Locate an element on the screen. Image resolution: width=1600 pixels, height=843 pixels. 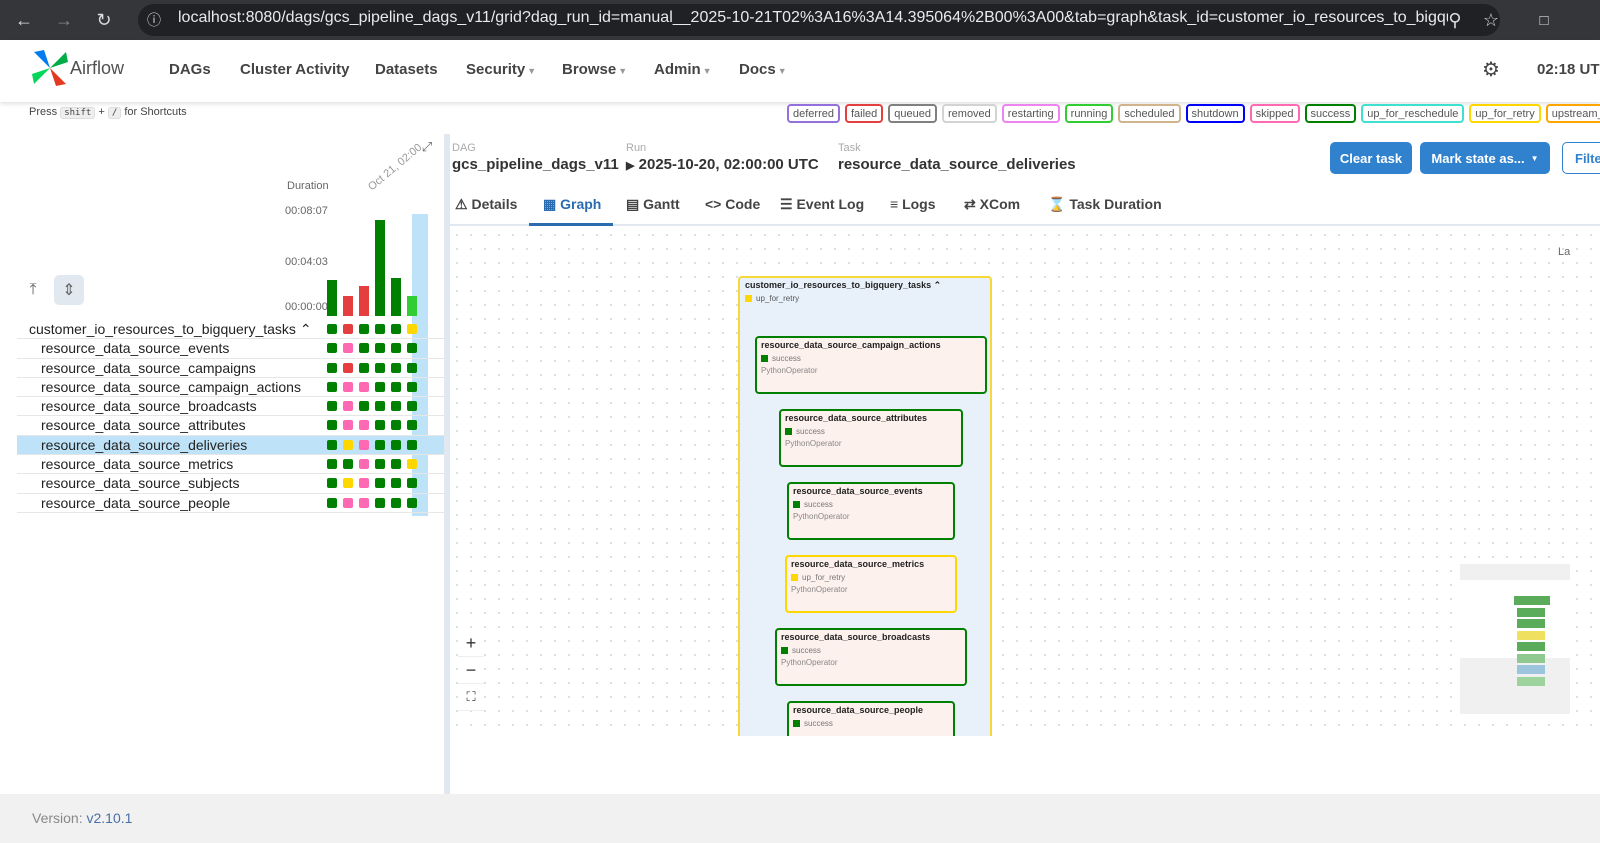
minimap-viewport is located at coordinates (1515, 619).